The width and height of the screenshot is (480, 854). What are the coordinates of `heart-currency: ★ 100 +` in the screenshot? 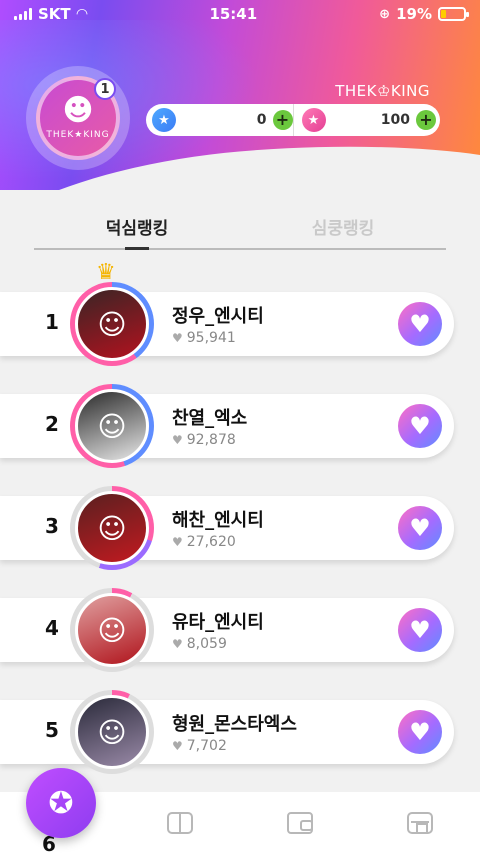 It's located at (364, 120).